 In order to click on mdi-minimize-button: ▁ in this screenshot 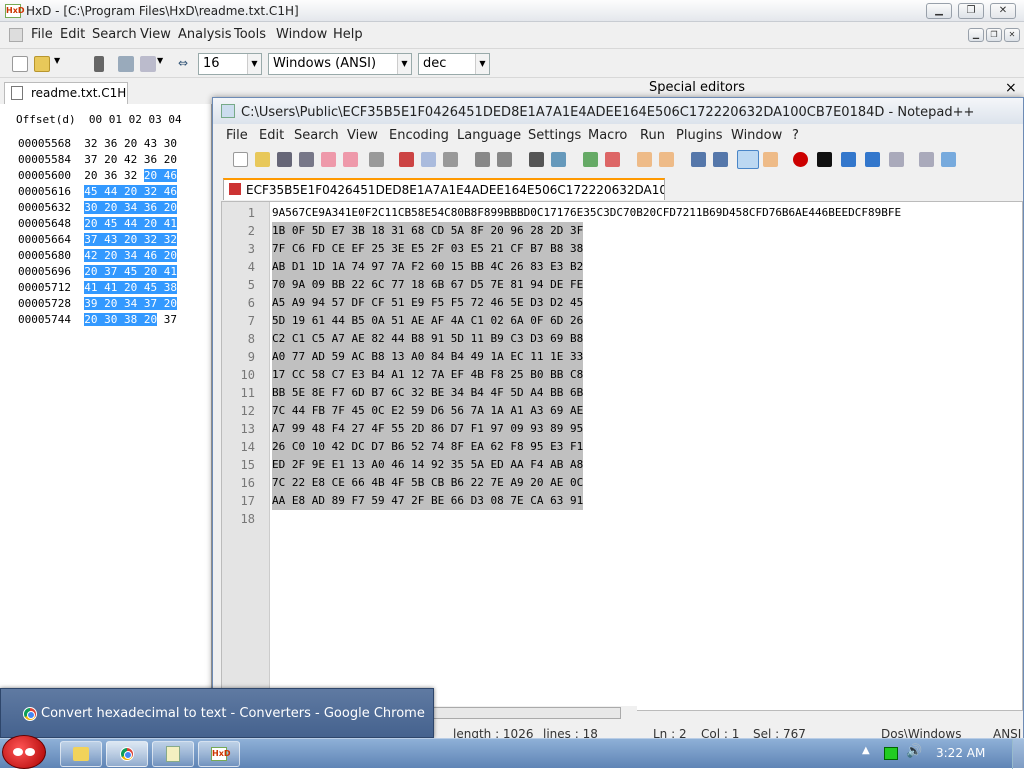, I will do `click(976, 35)`.